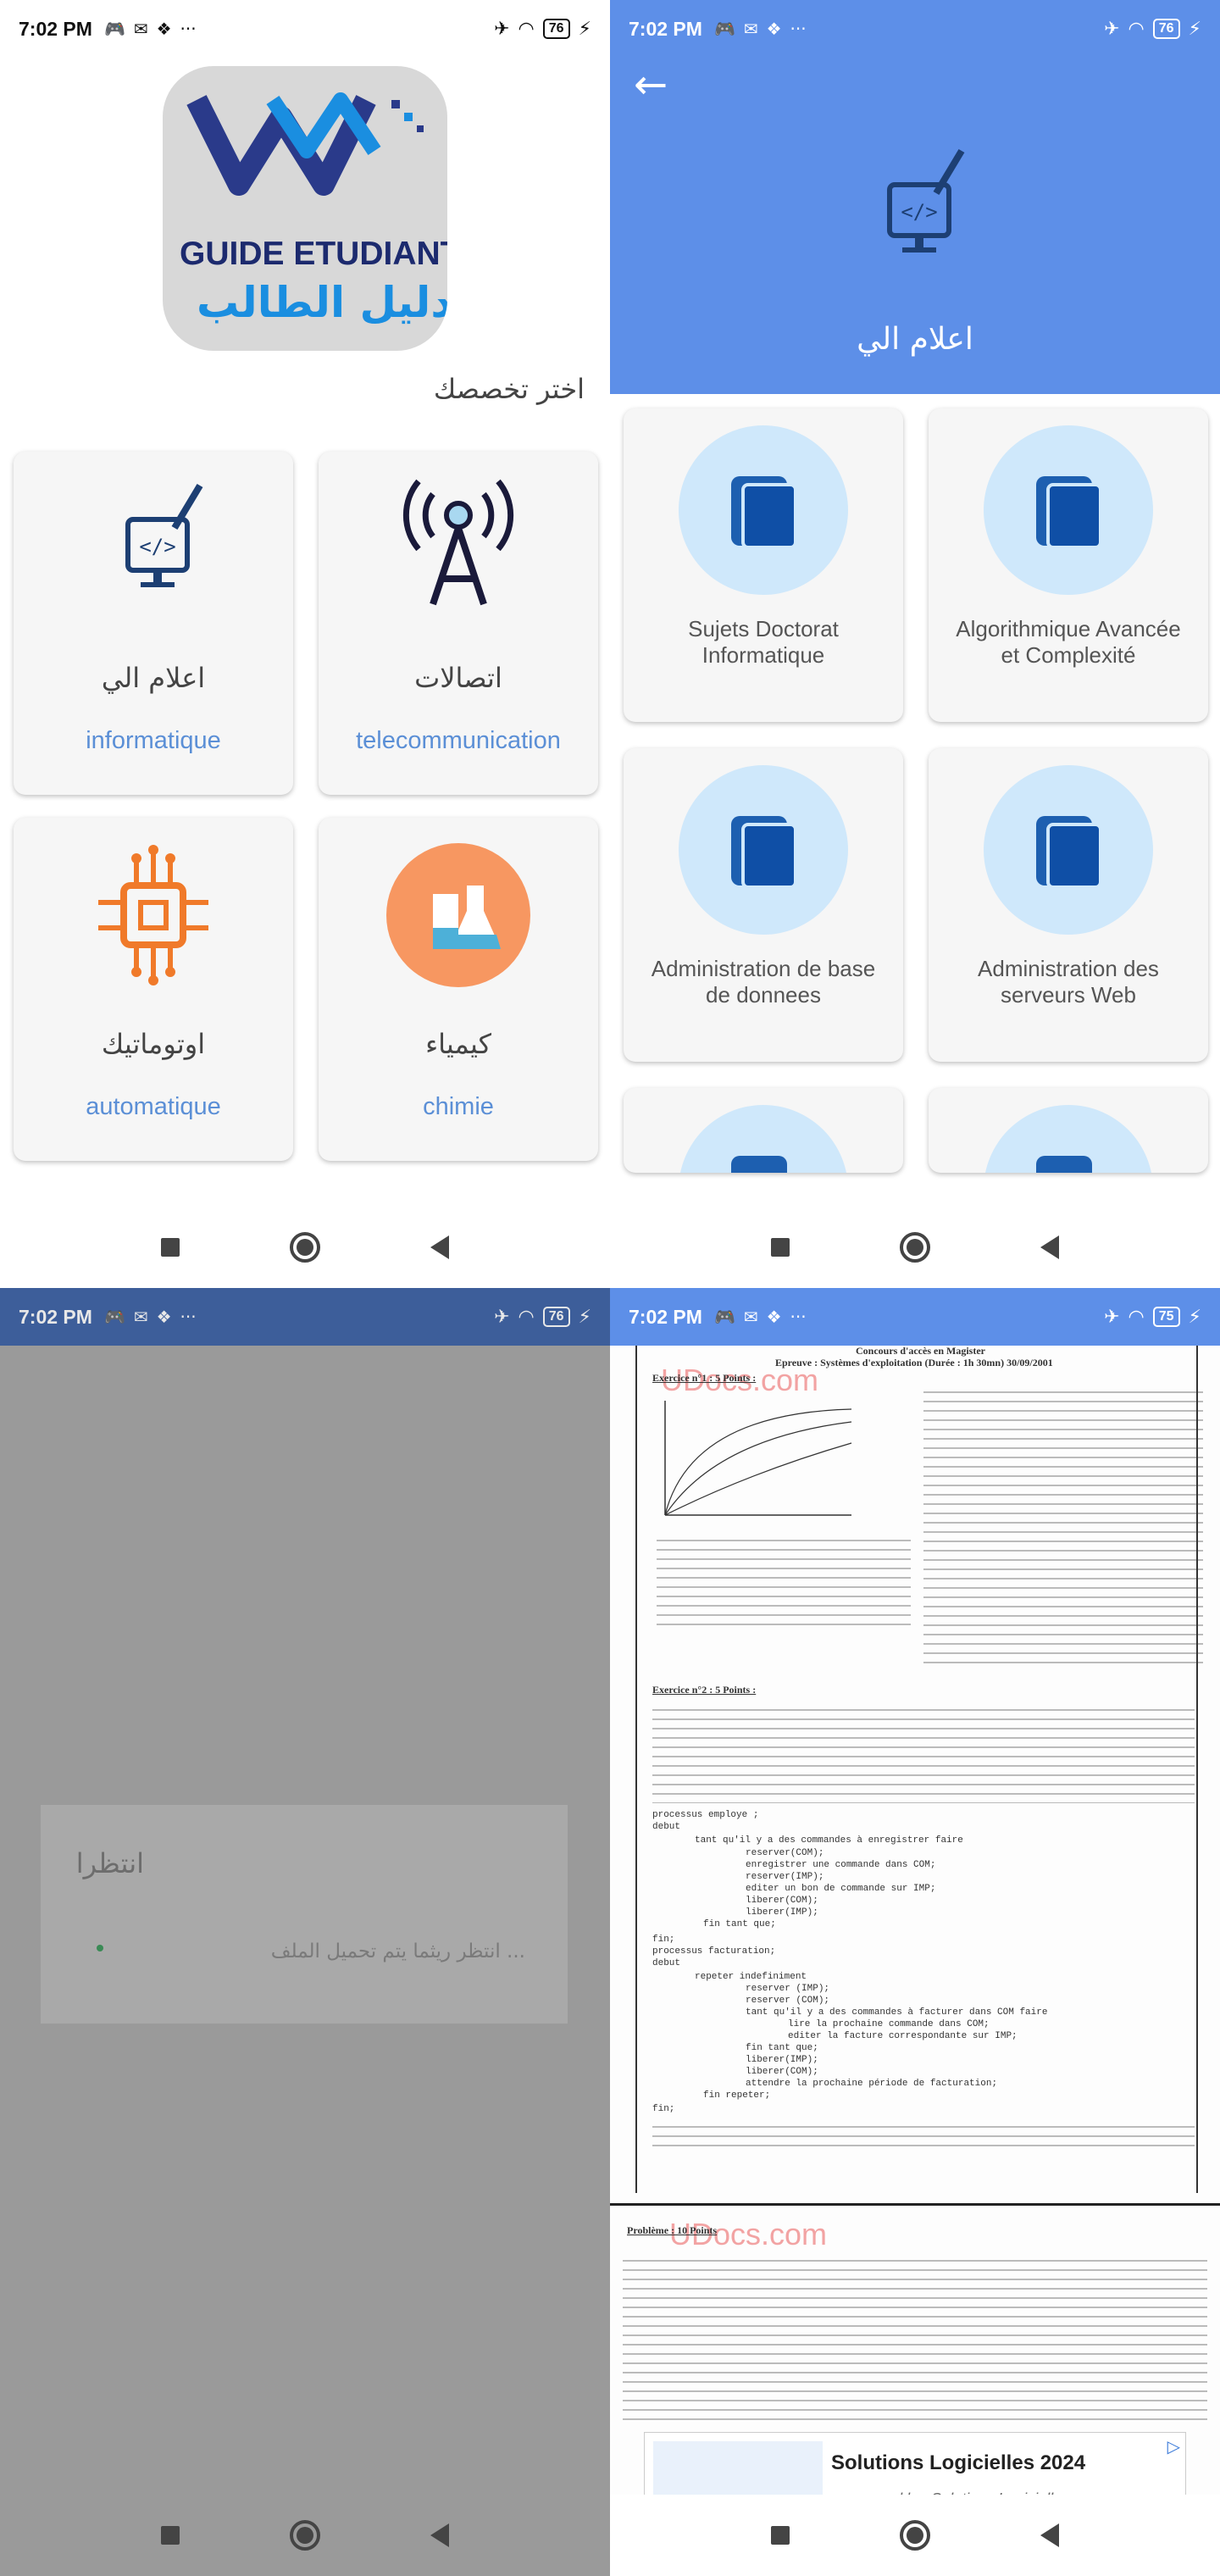 Image resolution: width=1220 pixels, height=2576 pixels. What do you see at coordinates (915, 339) in the screenshot?
I see `page-title: اعلام الي` at bounding box center [915, 339].